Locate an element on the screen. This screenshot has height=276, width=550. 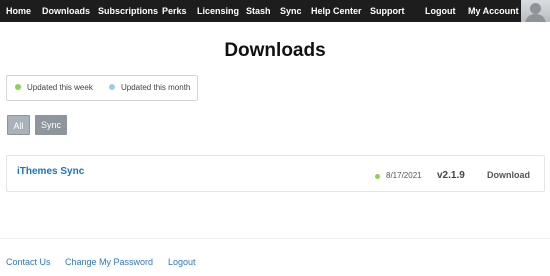
avatar-head is located at coordinates (535, 8).